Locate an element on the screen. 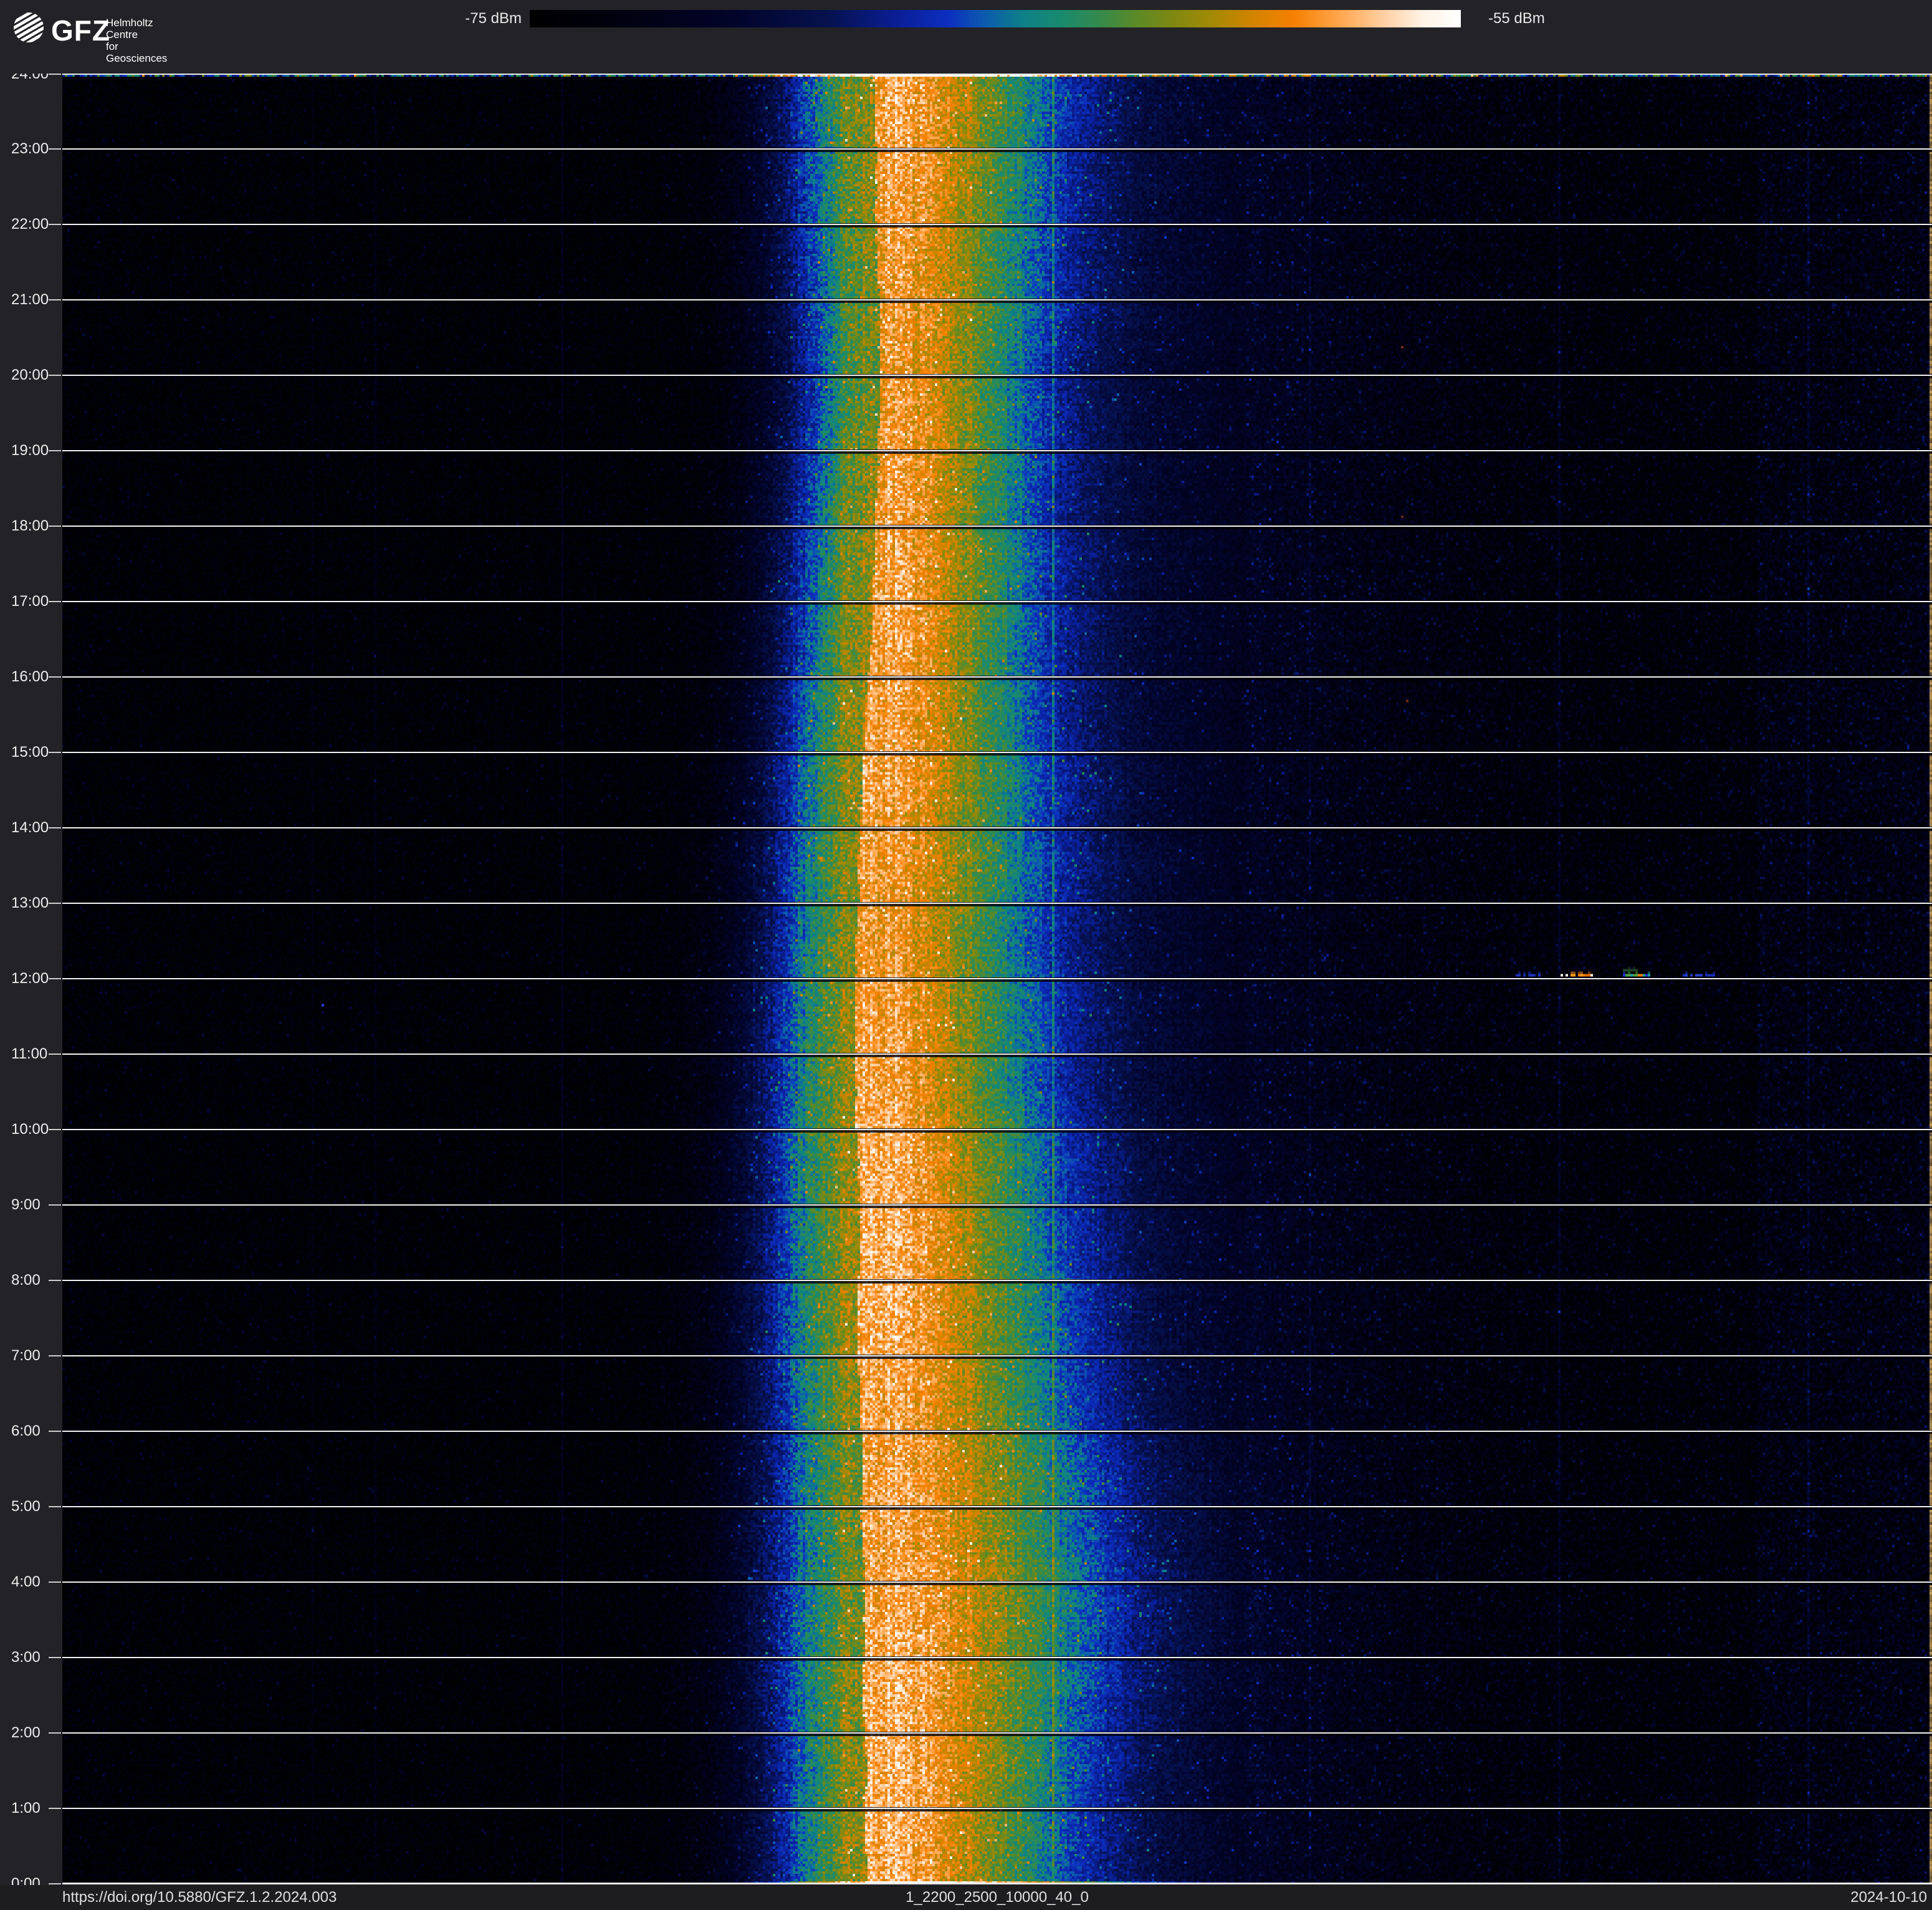 The width and height of the screenshot is (1932, 1910). hour-label: 12:00 is located at coordinates (30, 978).